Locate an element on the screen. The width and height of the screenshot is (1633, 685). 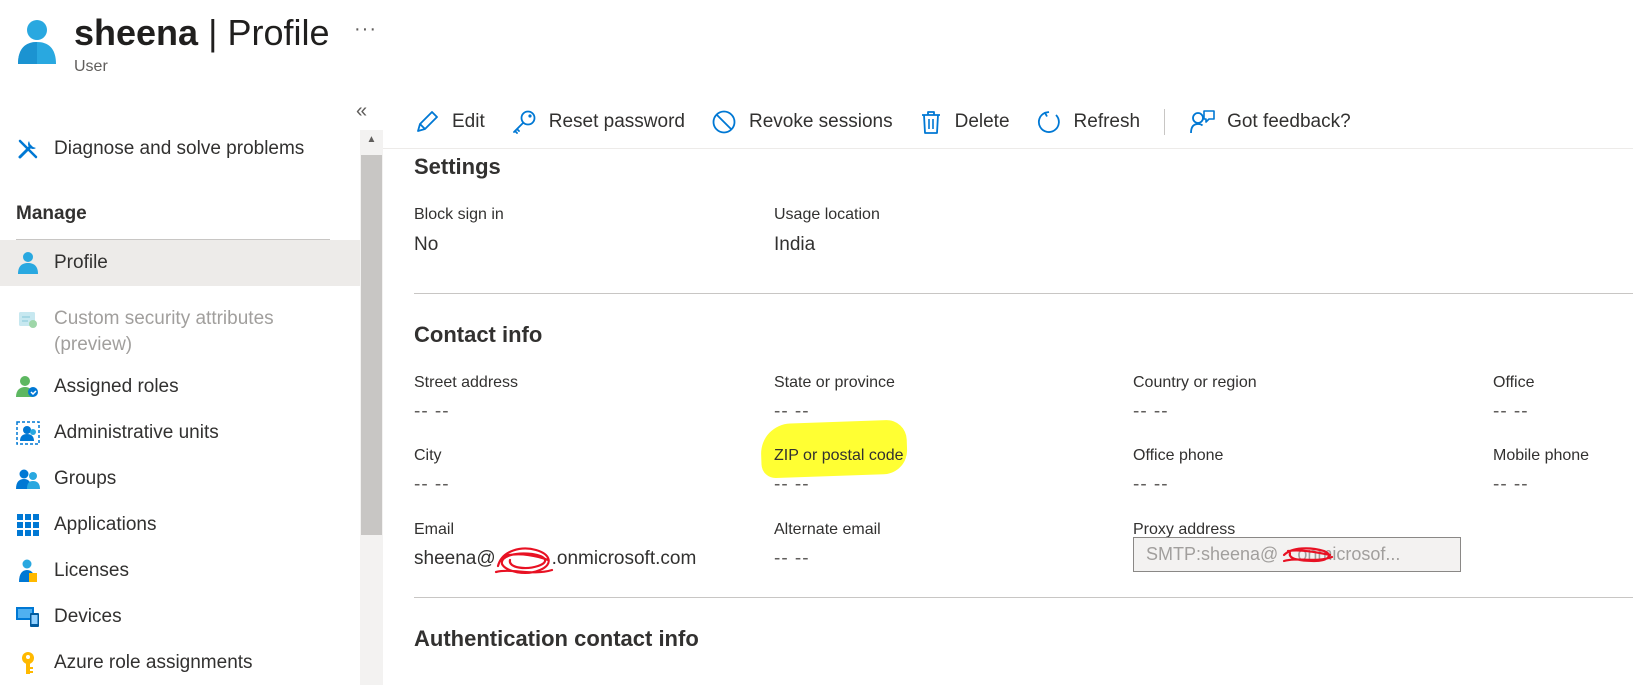
block-sign-in-value: No is located at coordinates (426, 244).